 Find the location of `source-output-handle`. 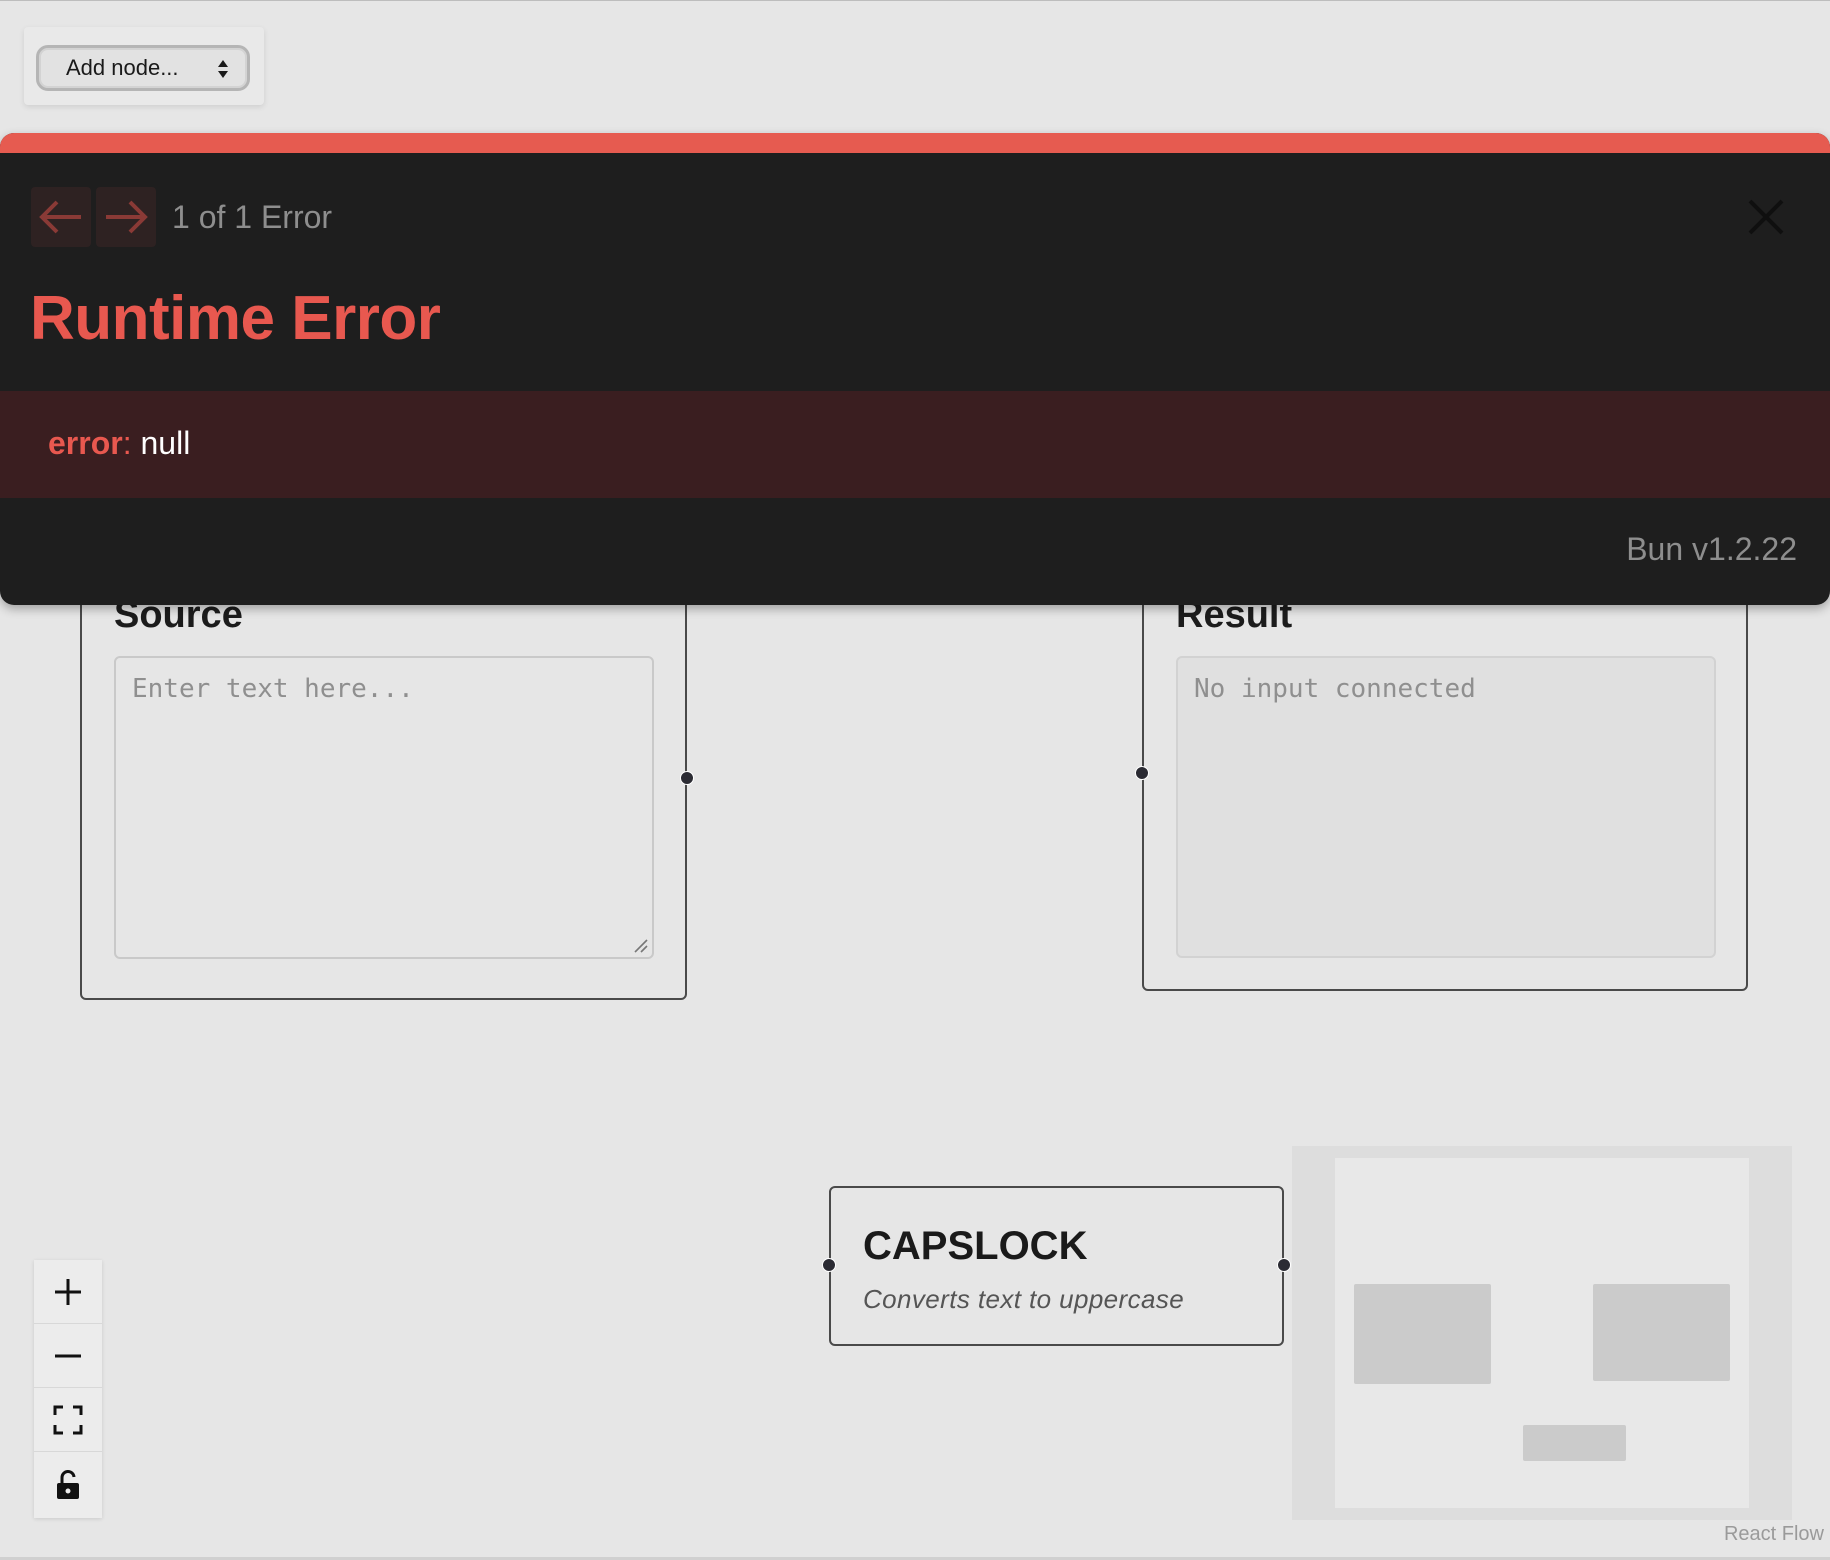

source-output-handle is located at coordinates (687, 778).